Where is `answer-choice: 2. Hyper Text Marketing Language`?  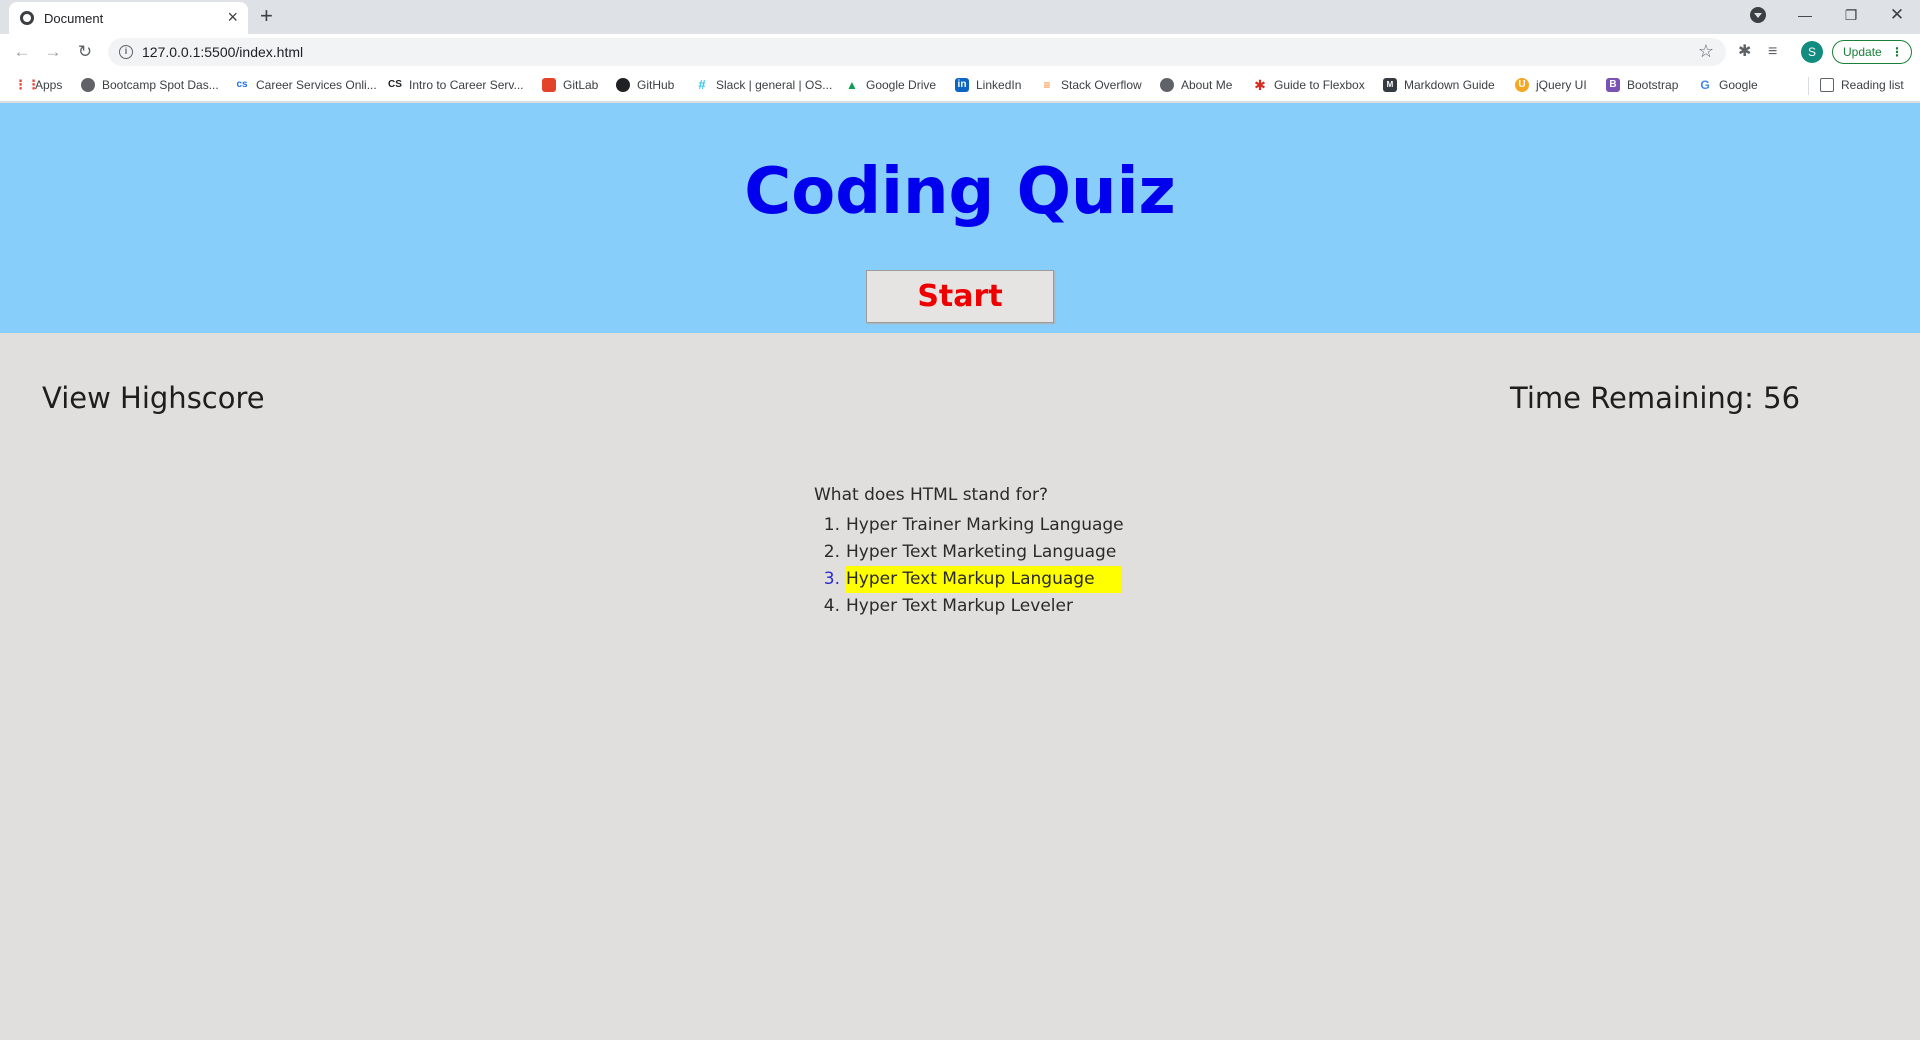 answer-choice: 2. Hyper Text Marketing Language is located at coordinates (982, 552).